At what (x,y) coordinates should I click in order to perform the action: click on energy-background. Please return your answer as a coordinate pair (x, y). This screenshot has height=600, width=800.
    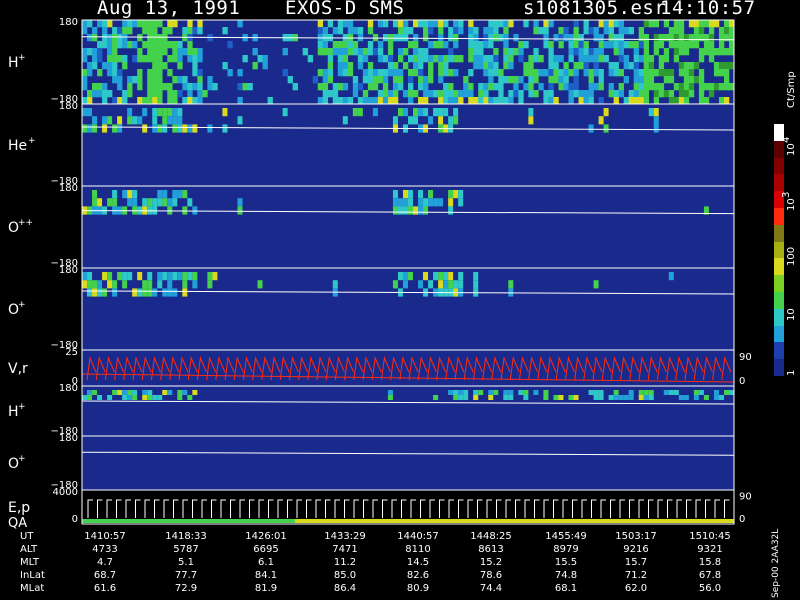
    Looking at the image, I should click on (408, 507).